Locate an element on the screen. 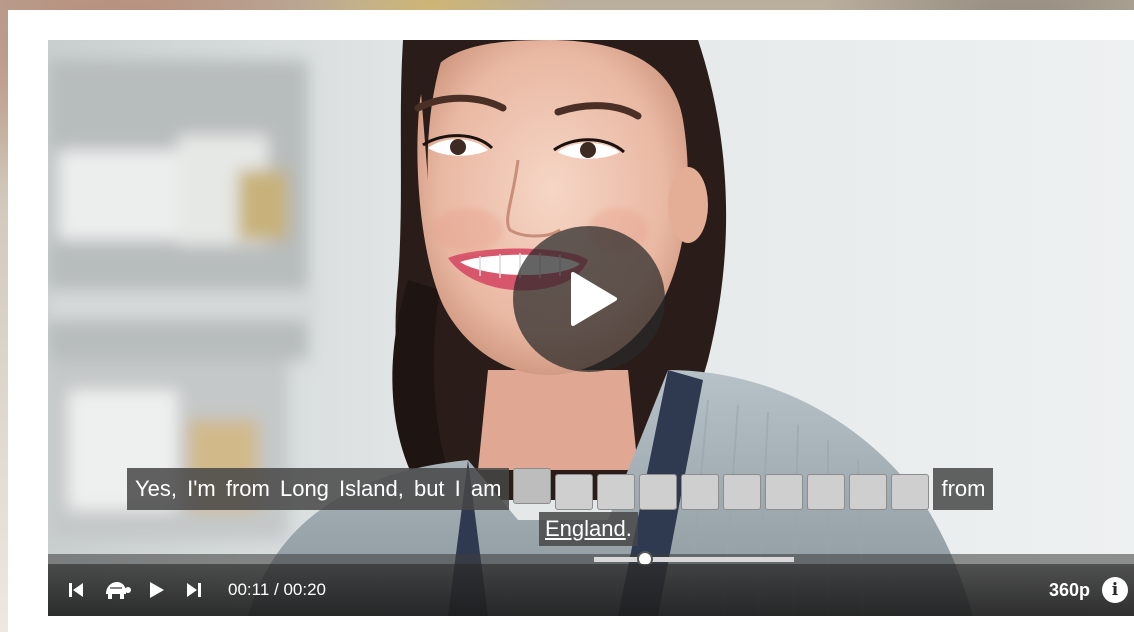  quality-selector: 360p is located at coordinates (1069, 590).